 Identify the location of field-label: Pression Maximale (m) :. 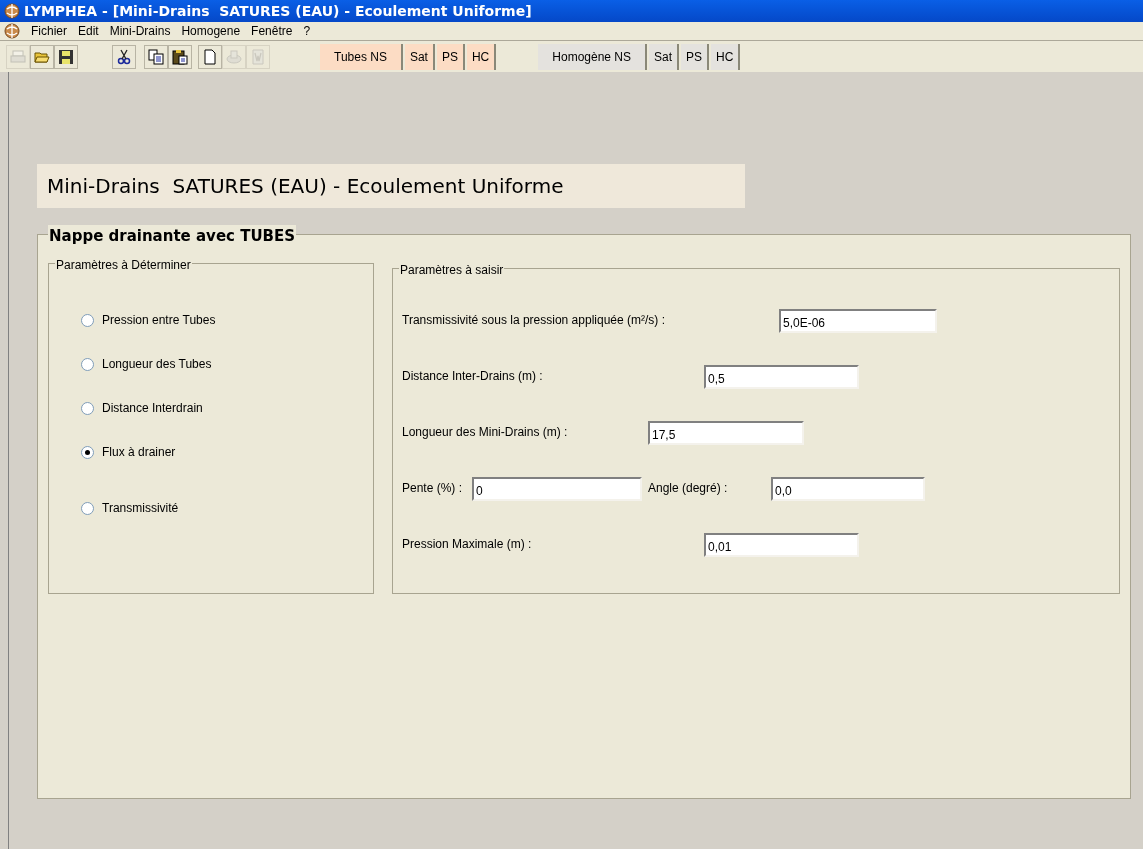
(467, 544).